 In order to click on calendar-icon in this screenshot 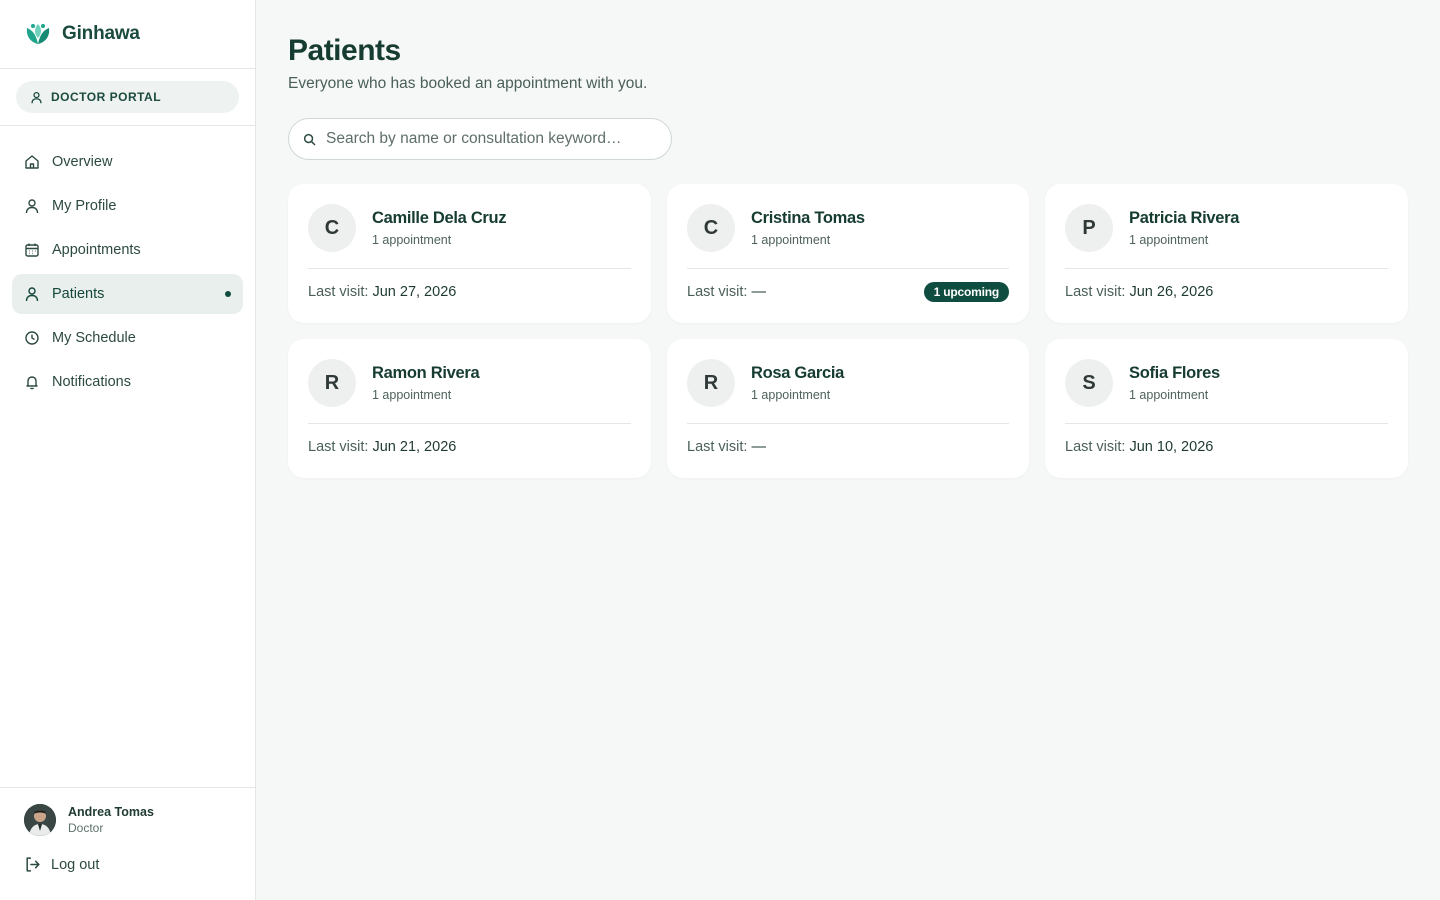, I will do `click(32, 250)`.